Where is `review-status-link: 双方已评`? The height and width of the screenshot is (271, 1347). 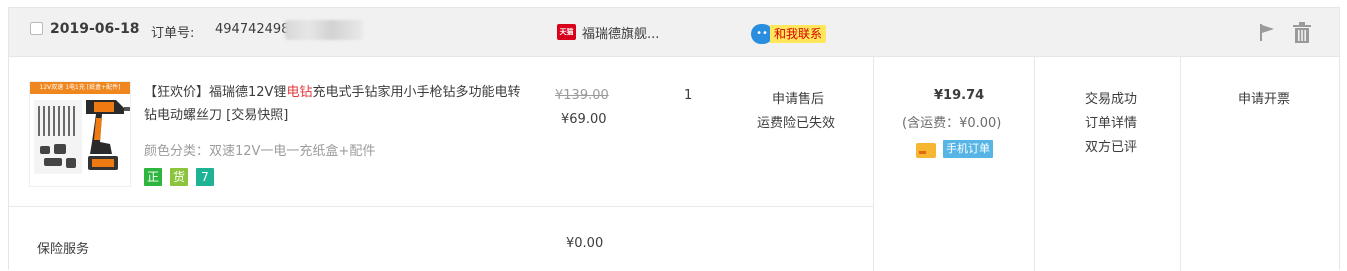
review-status-link: 双方已评 is located at coordinates (1111, 145).